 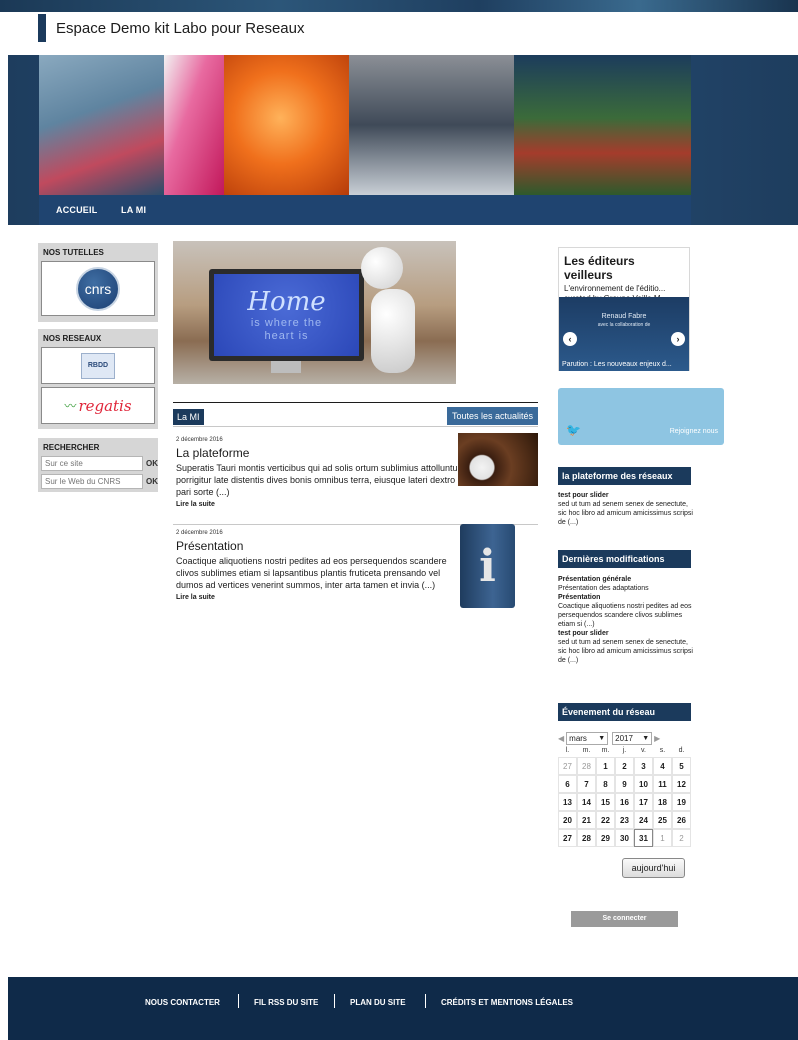 I want to click on calendar-year-value: 2017, so click(x=624, y=738).